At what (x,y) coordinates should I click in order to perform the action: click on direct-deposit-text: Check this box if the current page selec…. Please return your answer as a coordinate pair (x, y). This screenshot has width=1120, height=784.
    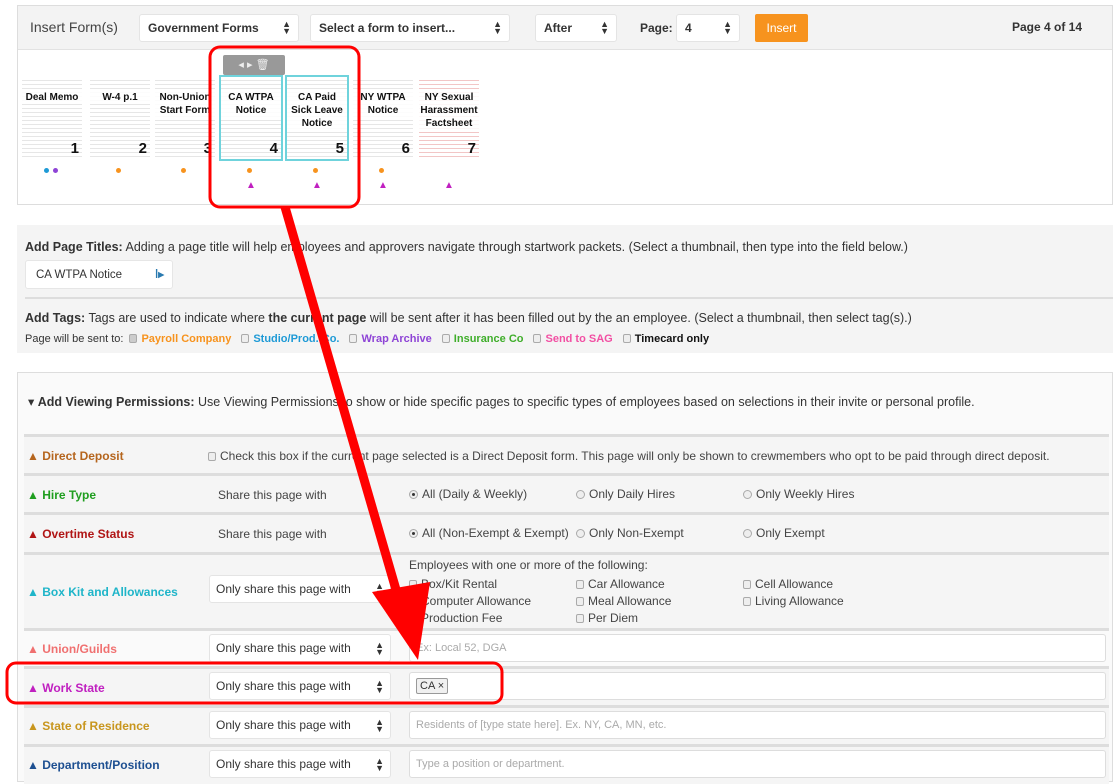
    Looking at the image, I should click on (635, 456).